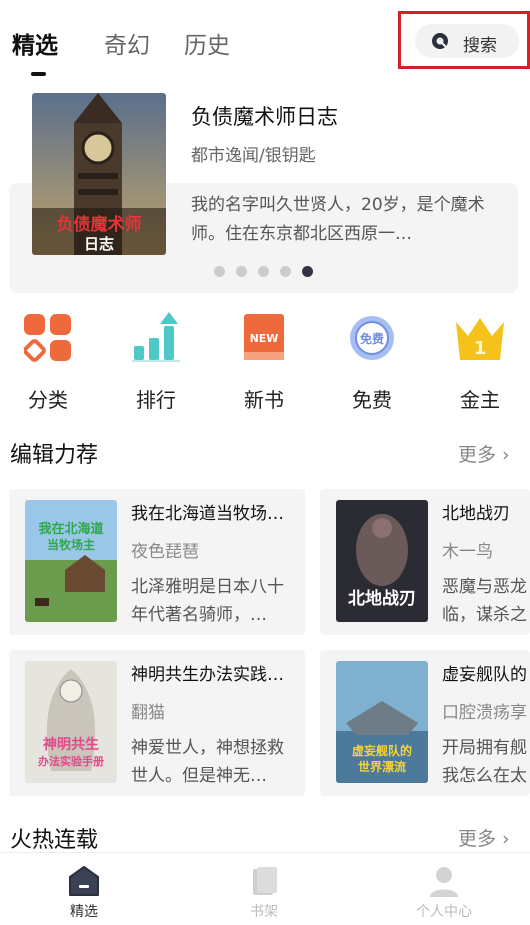 Image resolution: width=530 pixels, height=925 pixels. What do you see at coordinates (54, 840) in the screenshot?
I see `section-title-hot-serials: 火热连载` at bounding box center [54, 840].